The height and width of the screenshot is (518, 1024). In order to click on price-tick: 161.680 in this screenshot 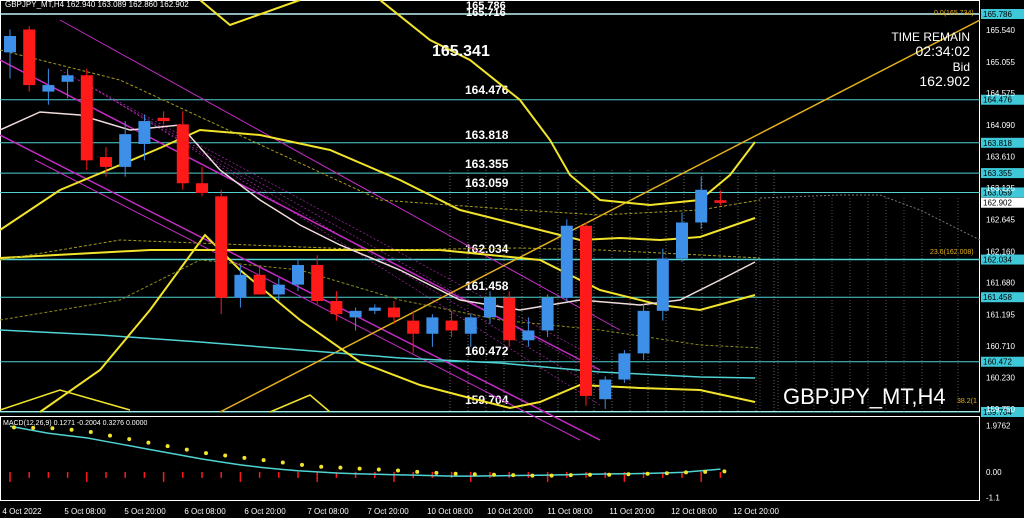, I will do `click(1000, 283)`.